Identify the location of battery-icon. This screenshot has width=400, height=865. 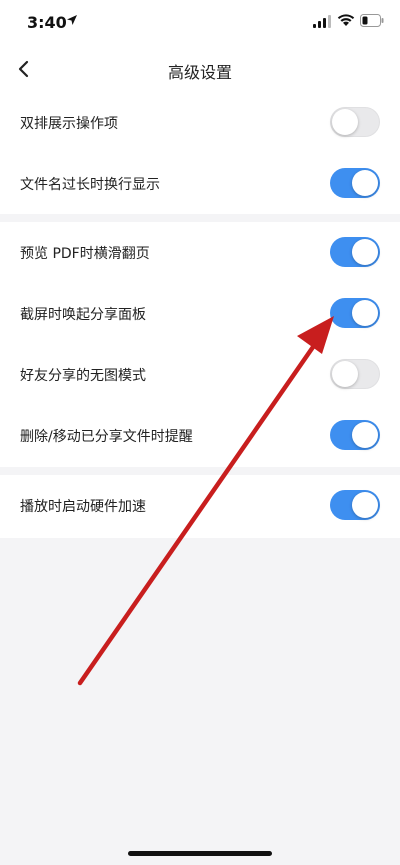
(372, 20).